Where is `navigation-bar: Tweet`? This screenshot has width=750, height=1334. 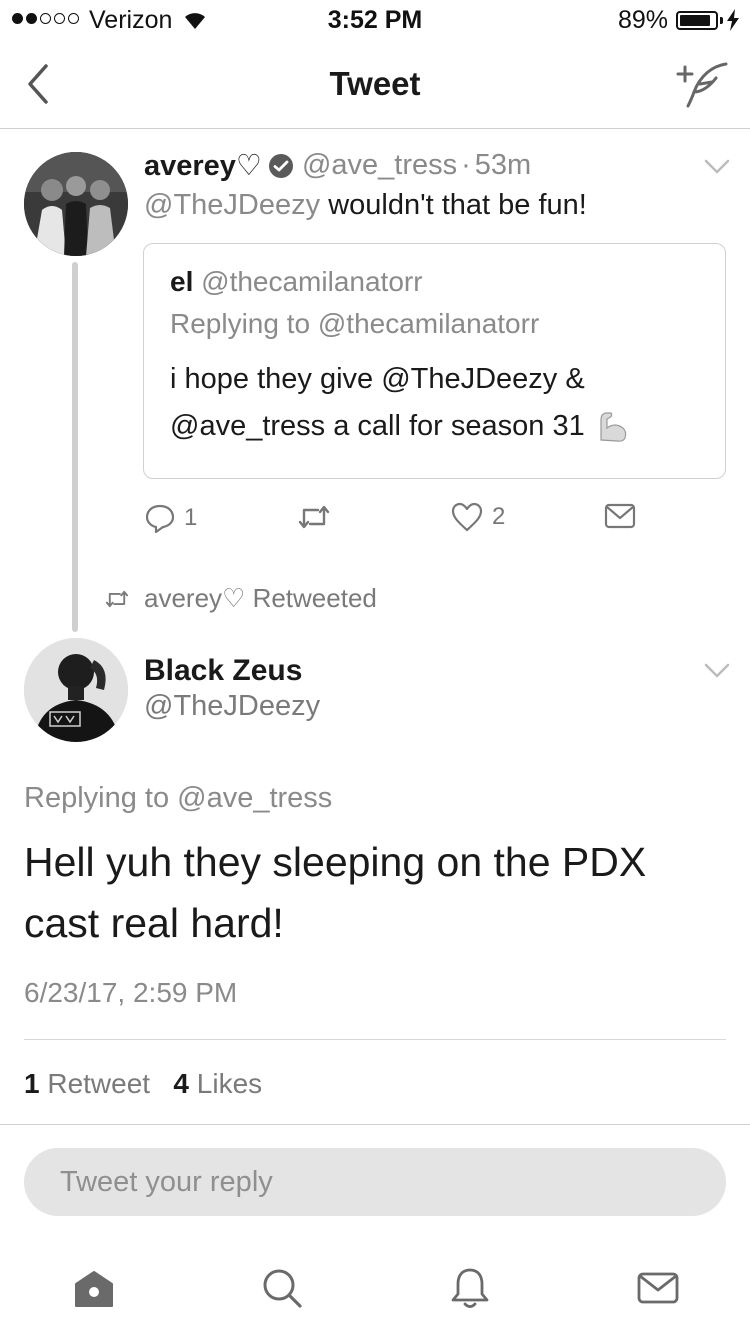
navigation-bar: Tweet is located at coordinates (375, 84).